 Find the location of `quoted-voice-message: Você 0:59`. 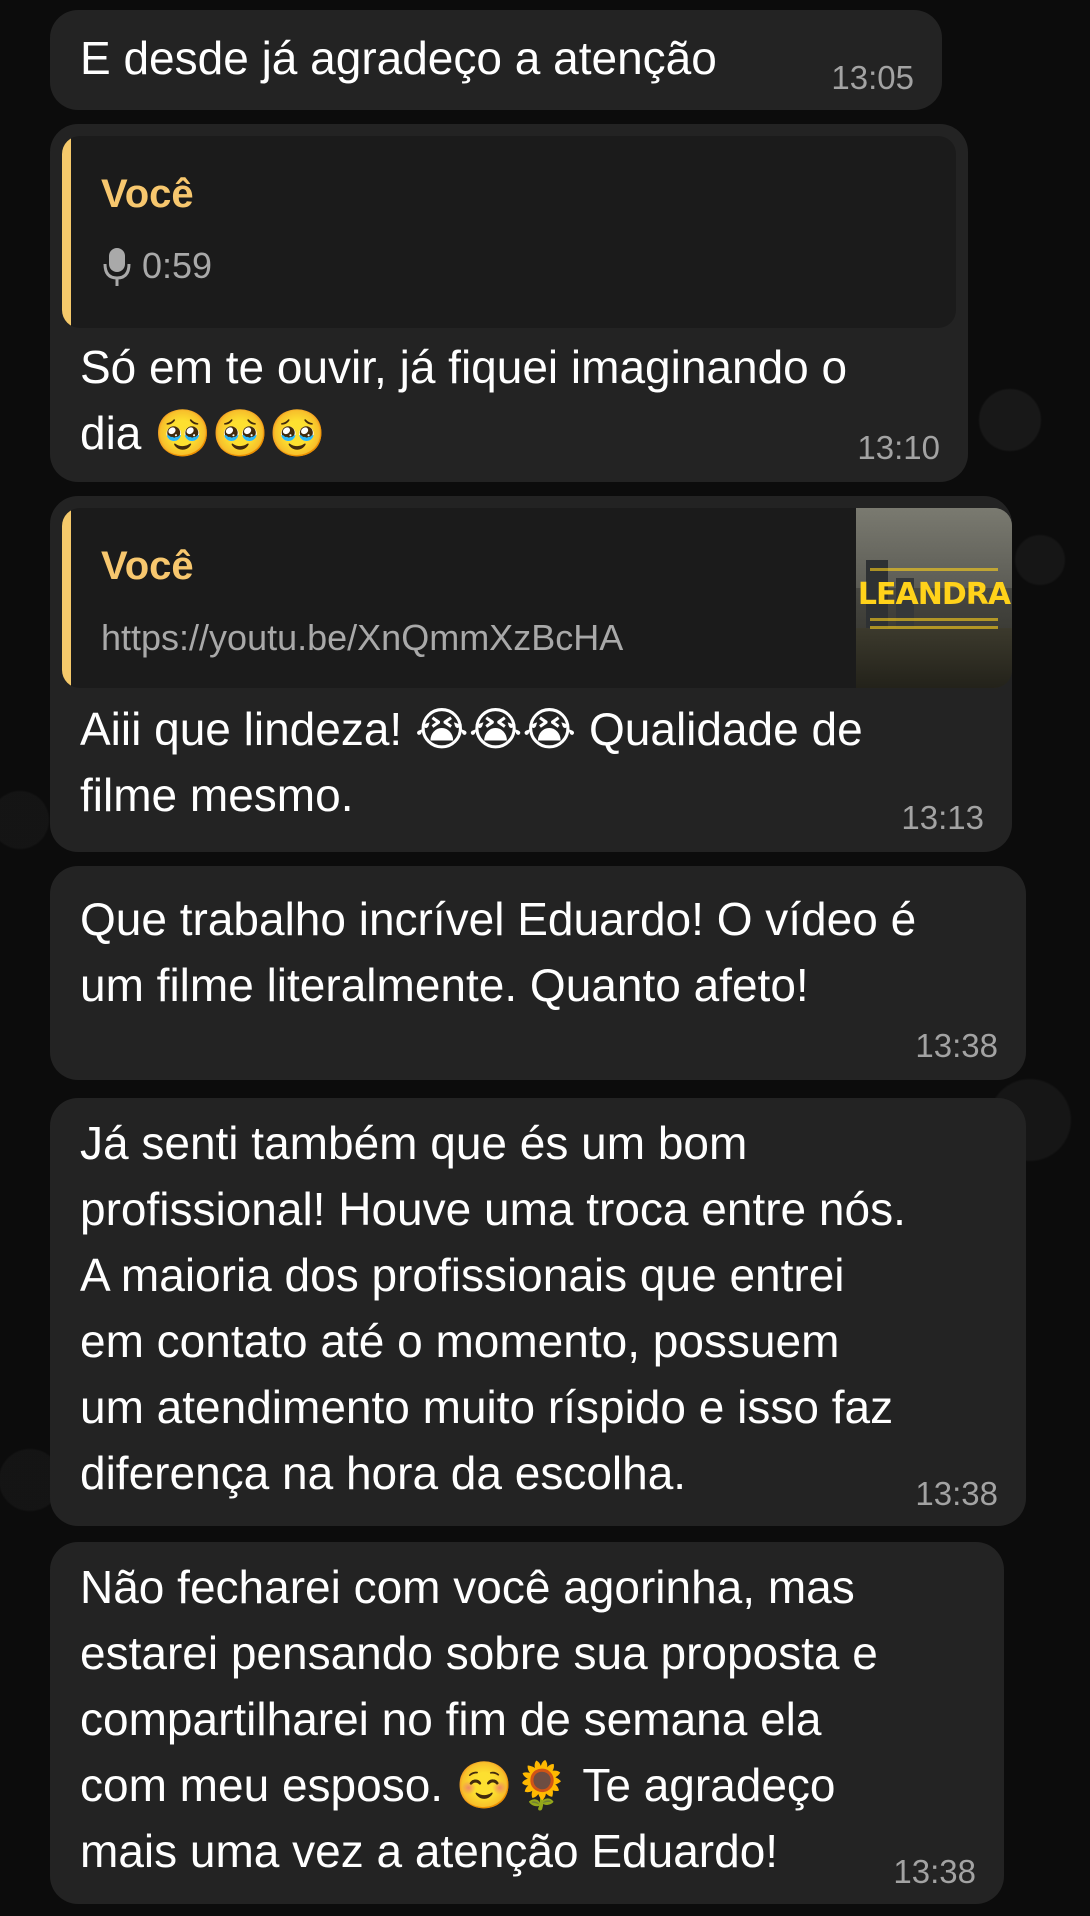

quoted-voice-message: Você 0:59 is located at coordinates (509, 232).